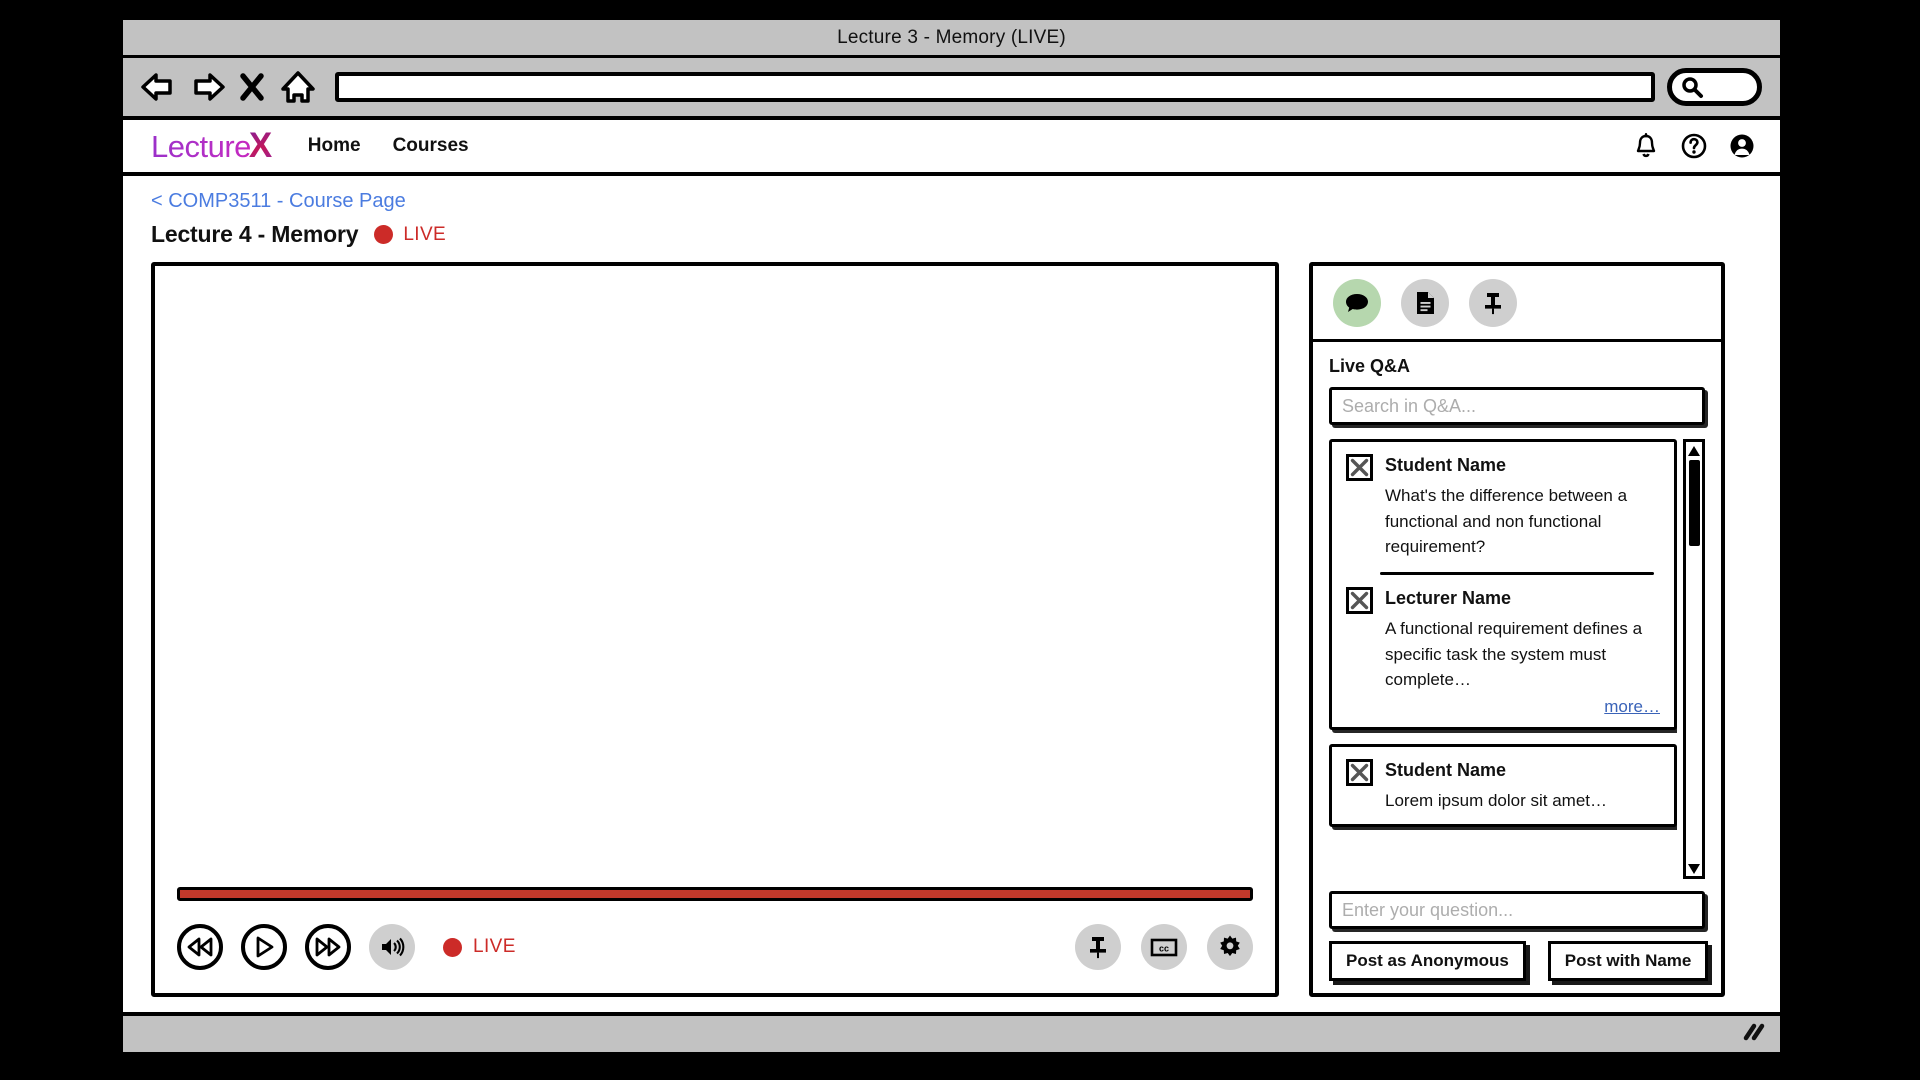 This screenshot has height=1080, width=1920. I want to click on document-icon, so click(1425, 302).